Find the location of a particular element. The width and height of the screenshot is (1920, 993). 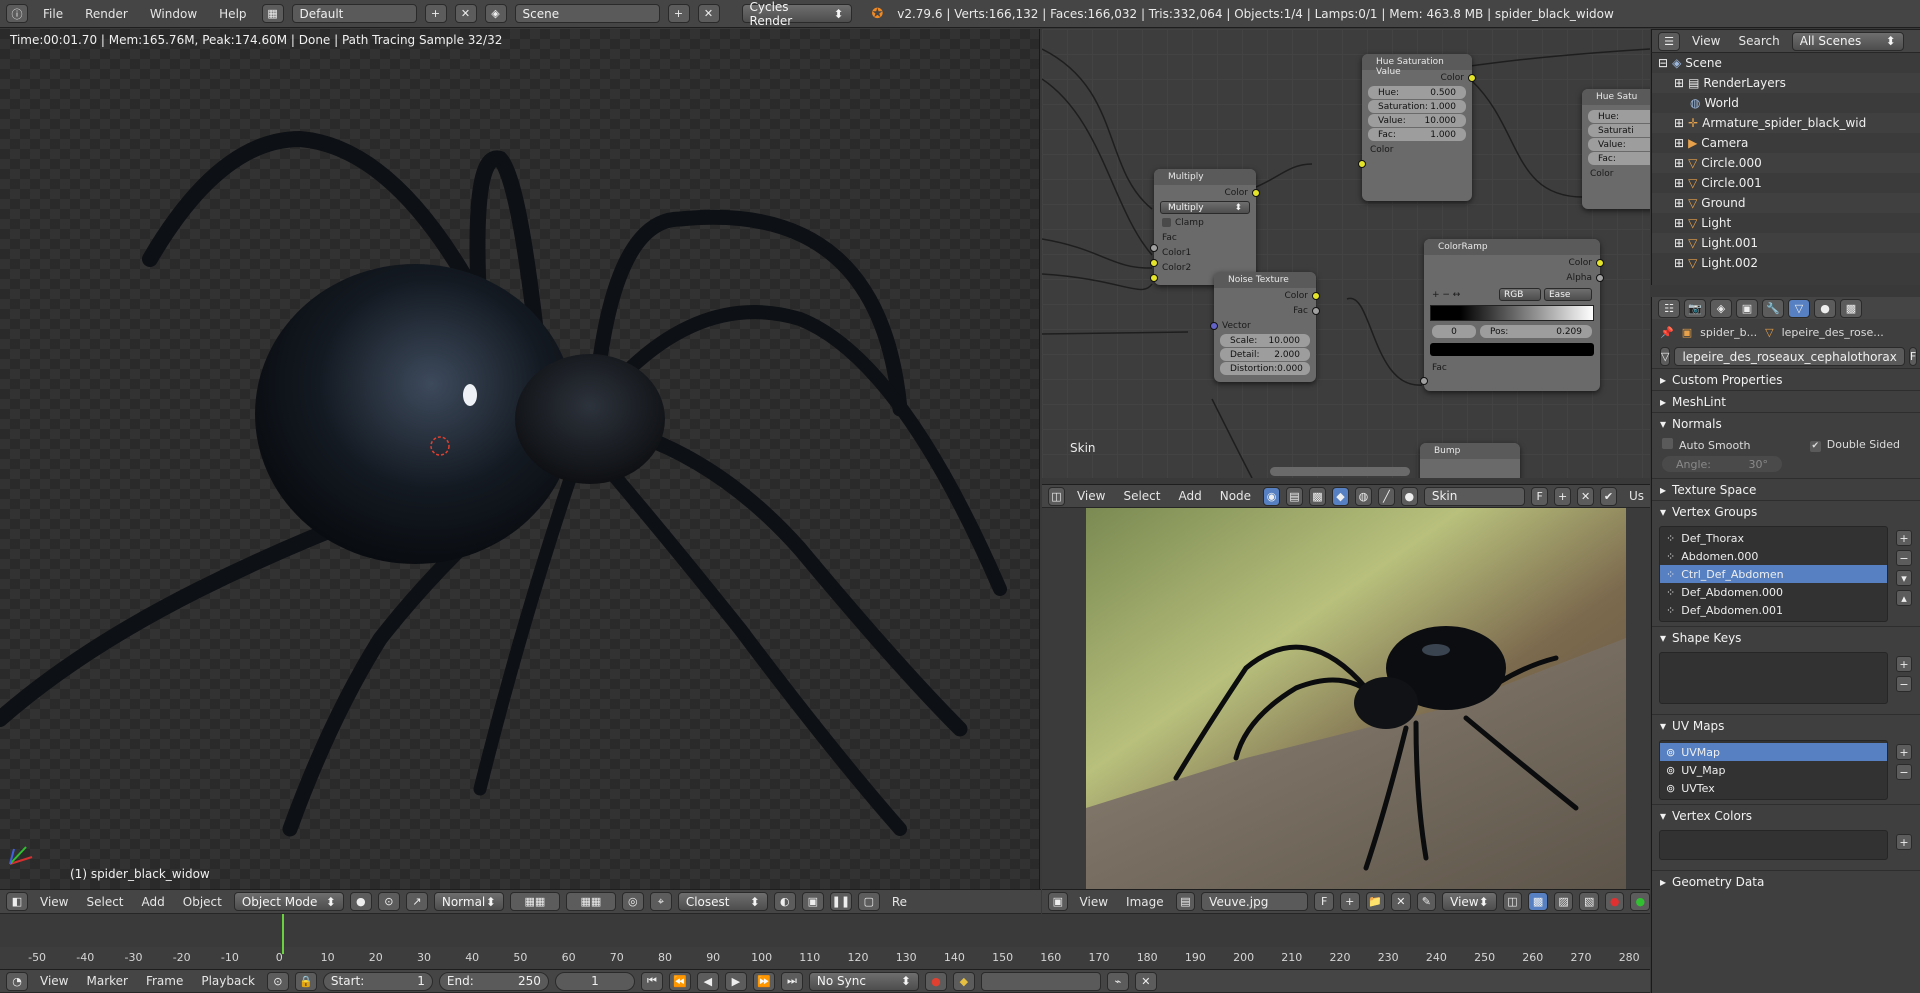

preview-range-icon: ⊙ is located at coordinates (277, 981).